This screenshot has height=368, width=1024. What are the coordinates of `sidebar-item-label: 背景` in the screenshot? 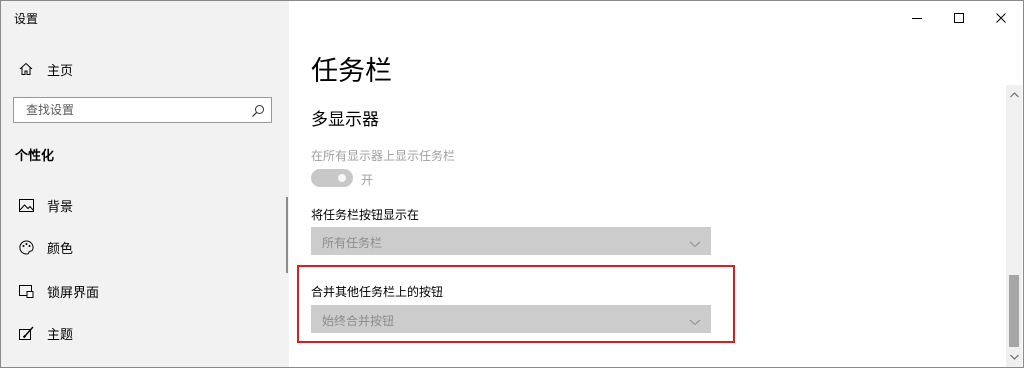 It's located at (60, 207).